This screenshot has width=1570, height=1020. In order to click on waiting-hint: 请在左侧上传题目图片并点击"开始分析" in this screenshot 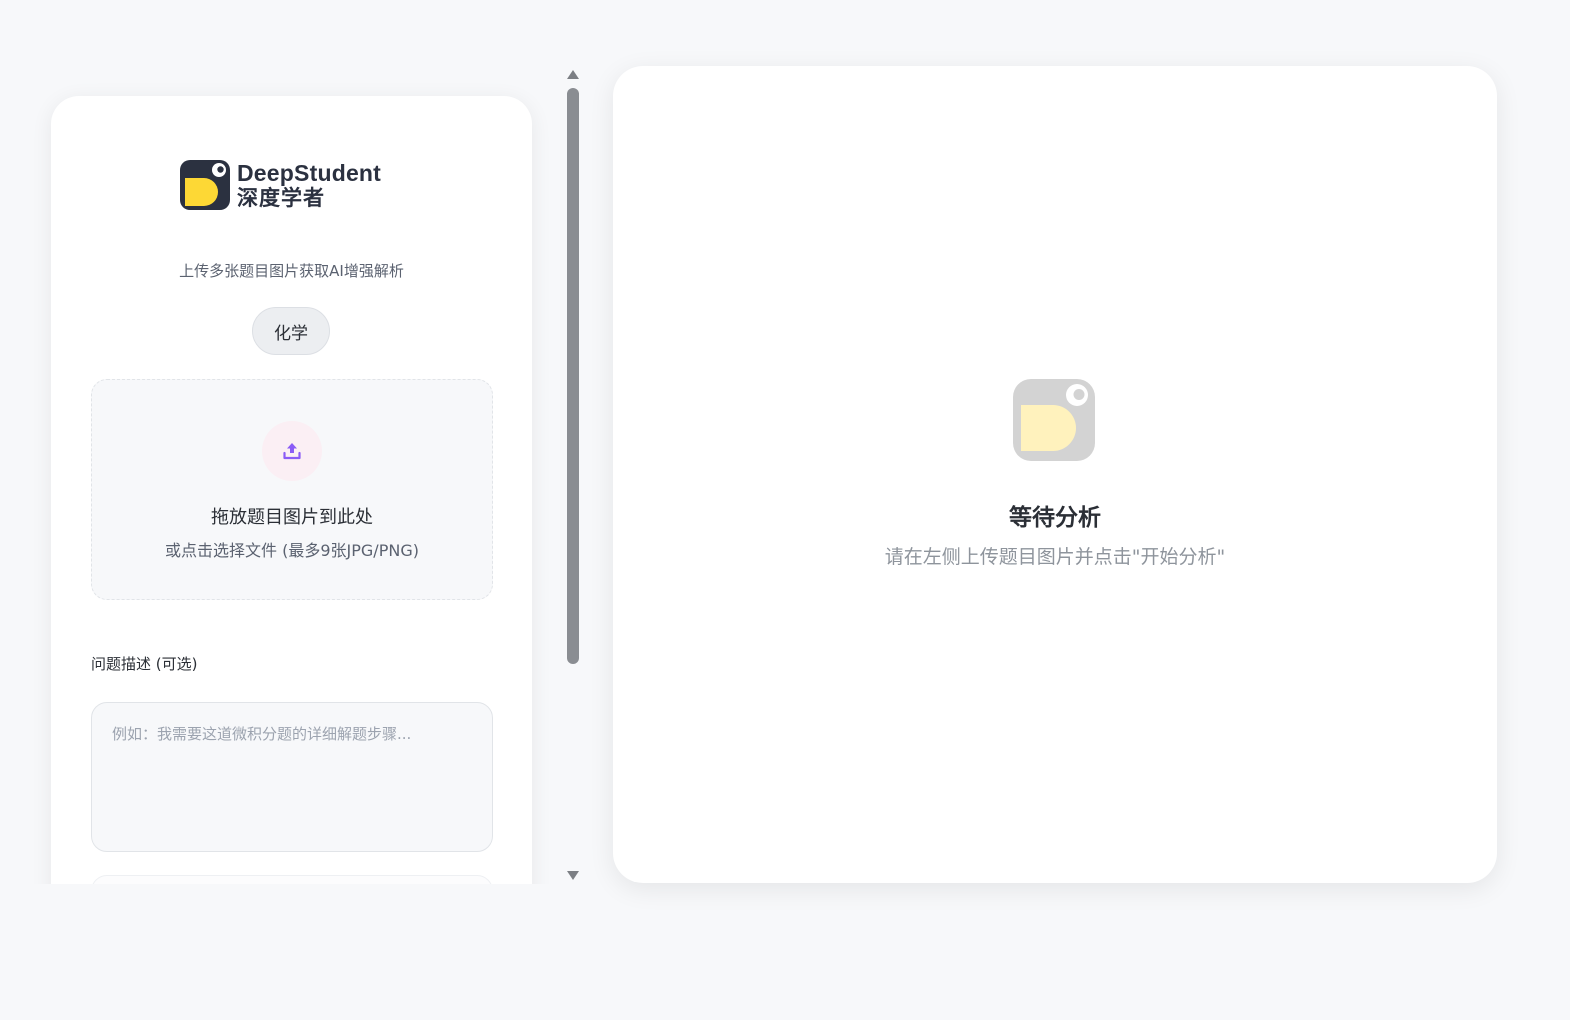, I will do `click(1055, 557)`.